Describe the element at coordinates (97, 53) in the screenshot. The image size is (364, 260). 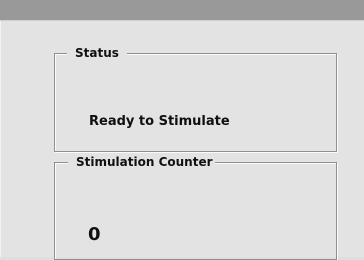
I see `status-group-title: Status` at that location.